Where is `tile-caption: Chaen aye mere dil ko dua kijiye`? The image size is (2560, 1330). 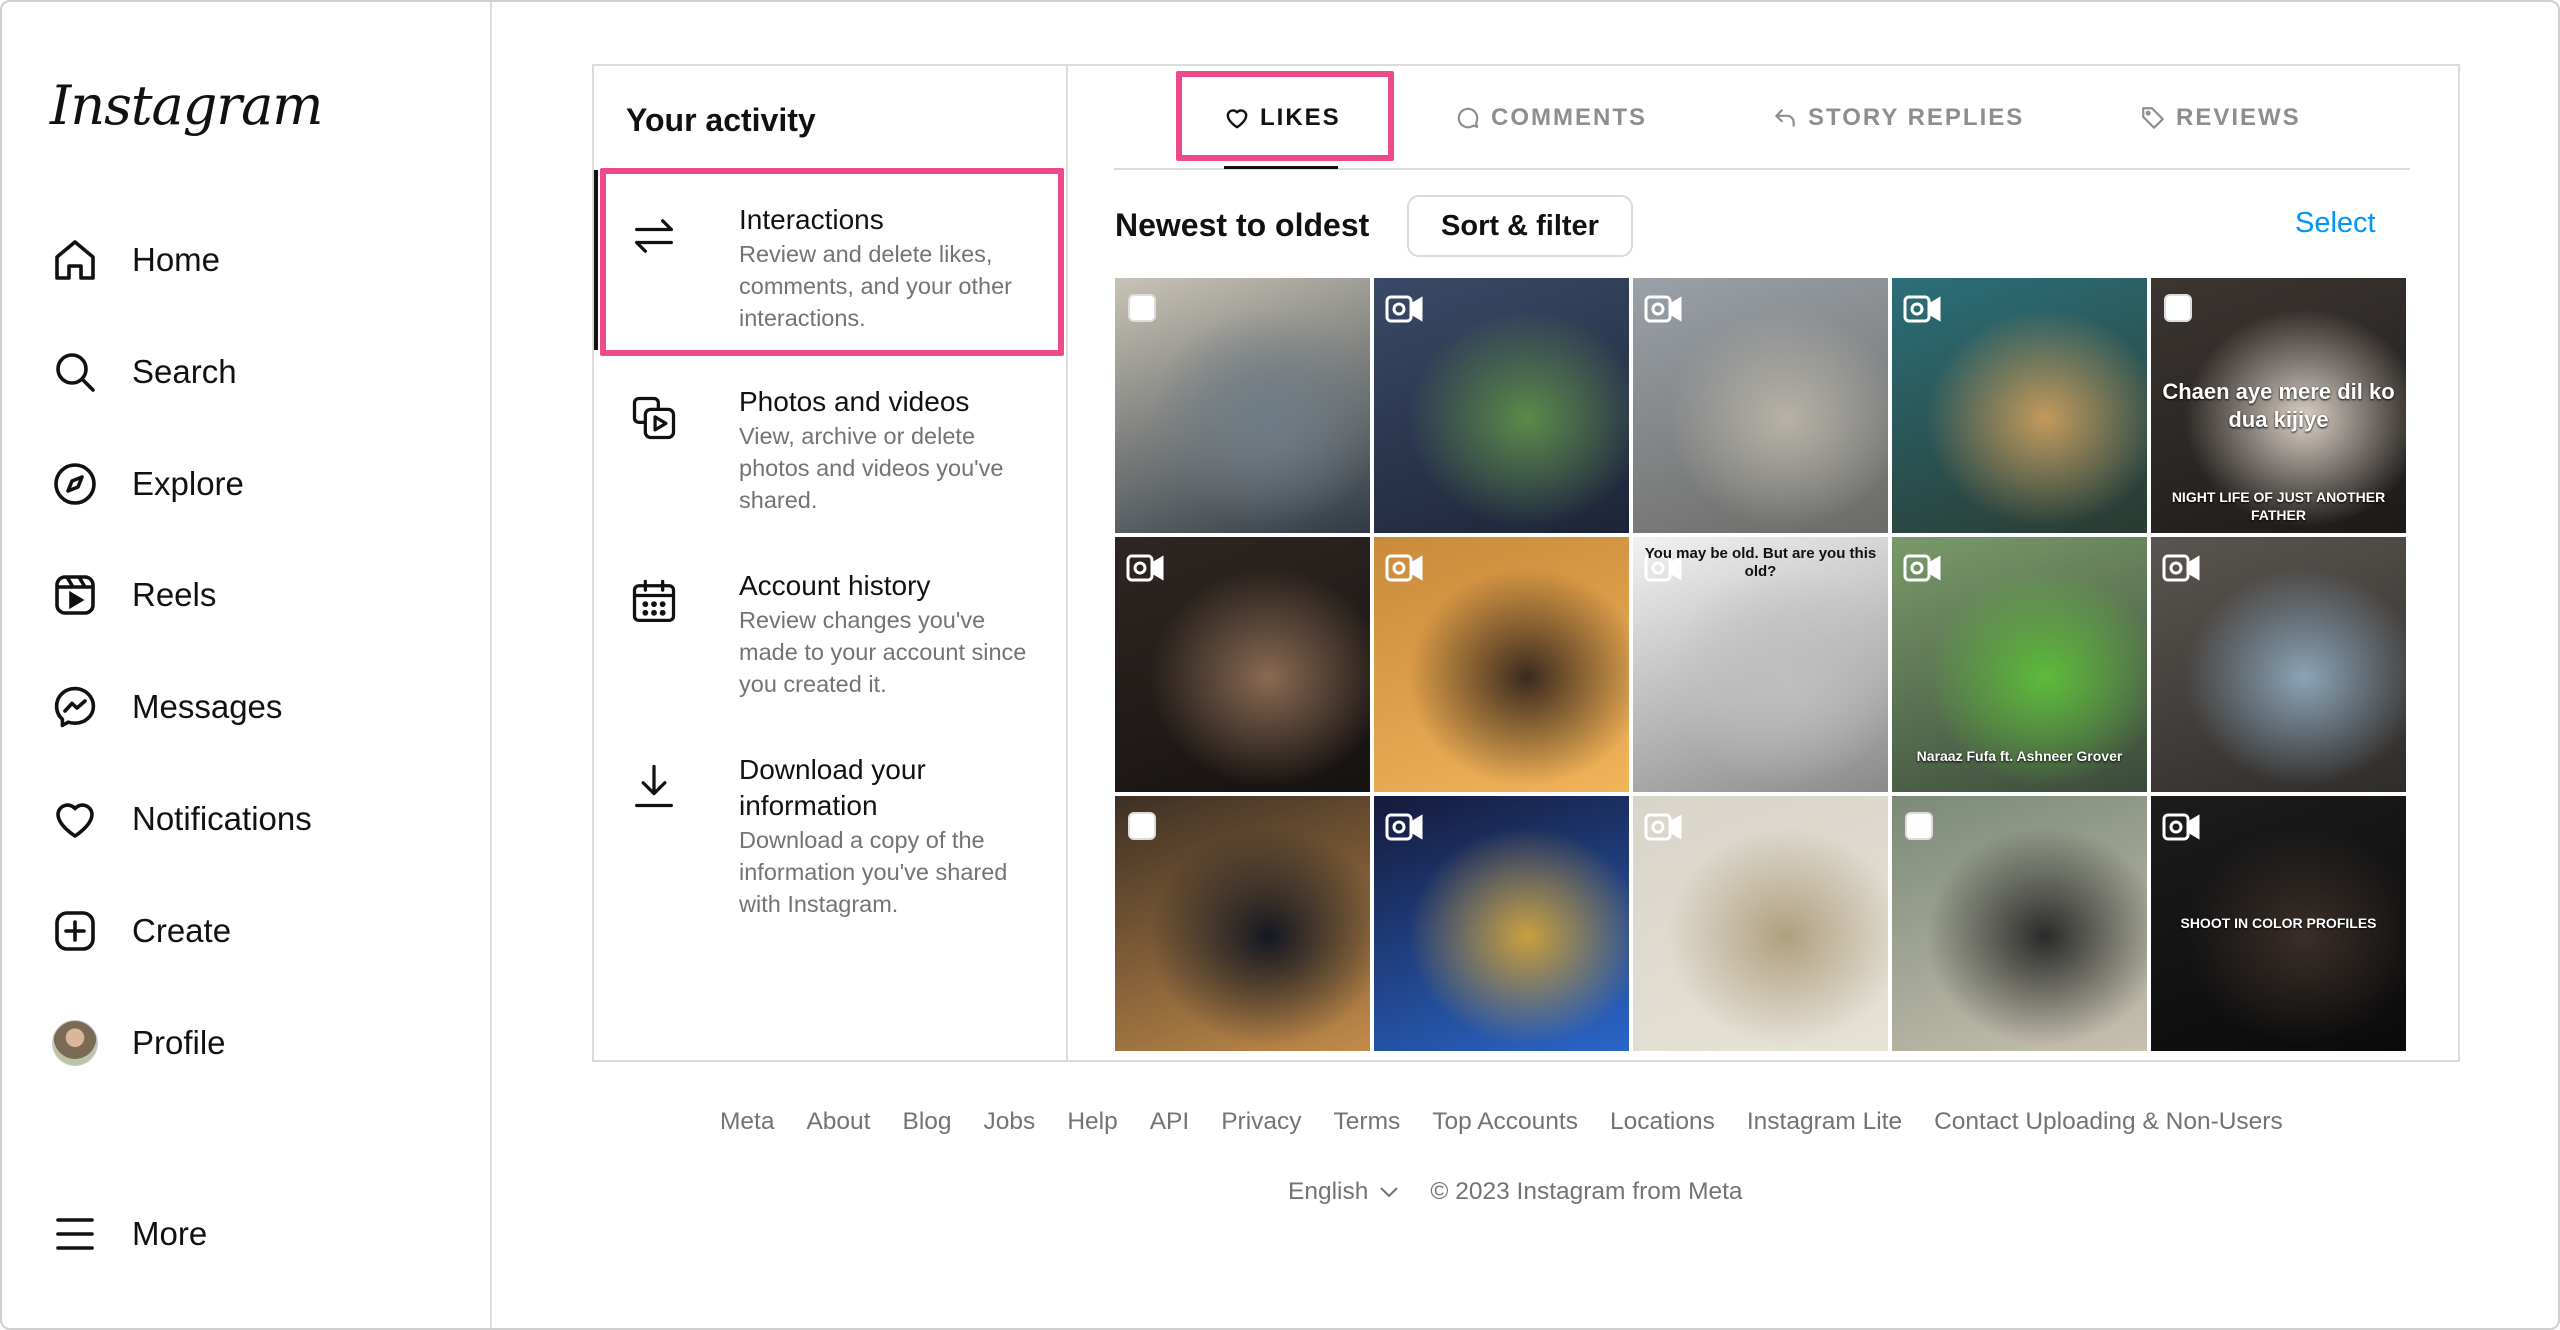
tile-caption: Chaen aye mere dil ko dua kijiye is located at coordinates (2278, 405).